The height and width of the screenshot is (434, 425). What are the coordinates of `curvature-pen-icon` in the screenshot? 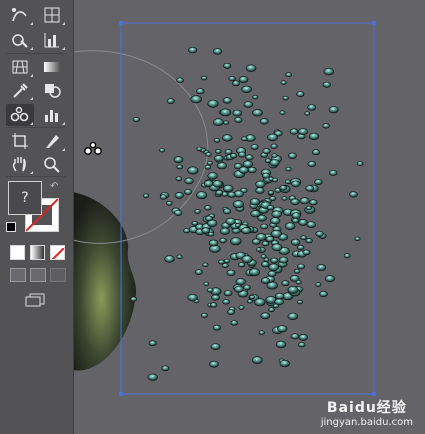 It's located at (20, 15).